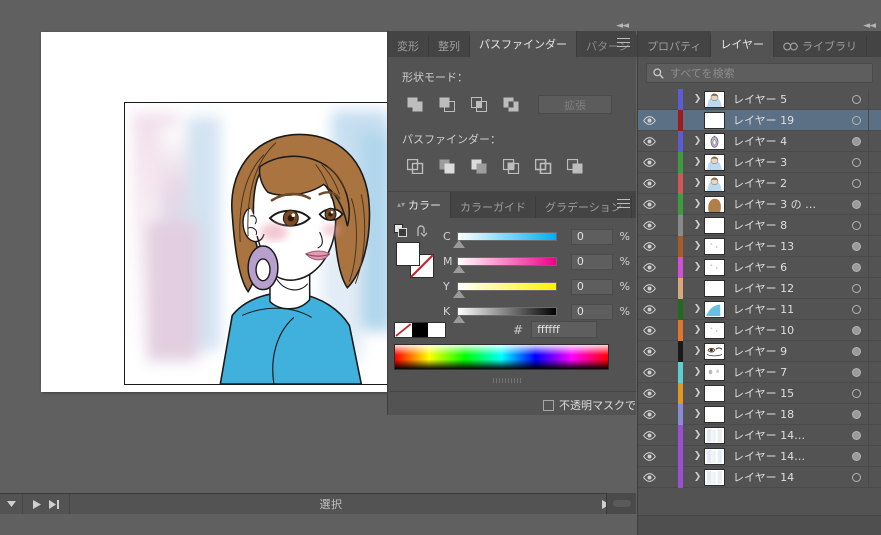 The height and width of the screenshot is (535, 881). I want to click on expand-button: 拡張, so click(575, 104).